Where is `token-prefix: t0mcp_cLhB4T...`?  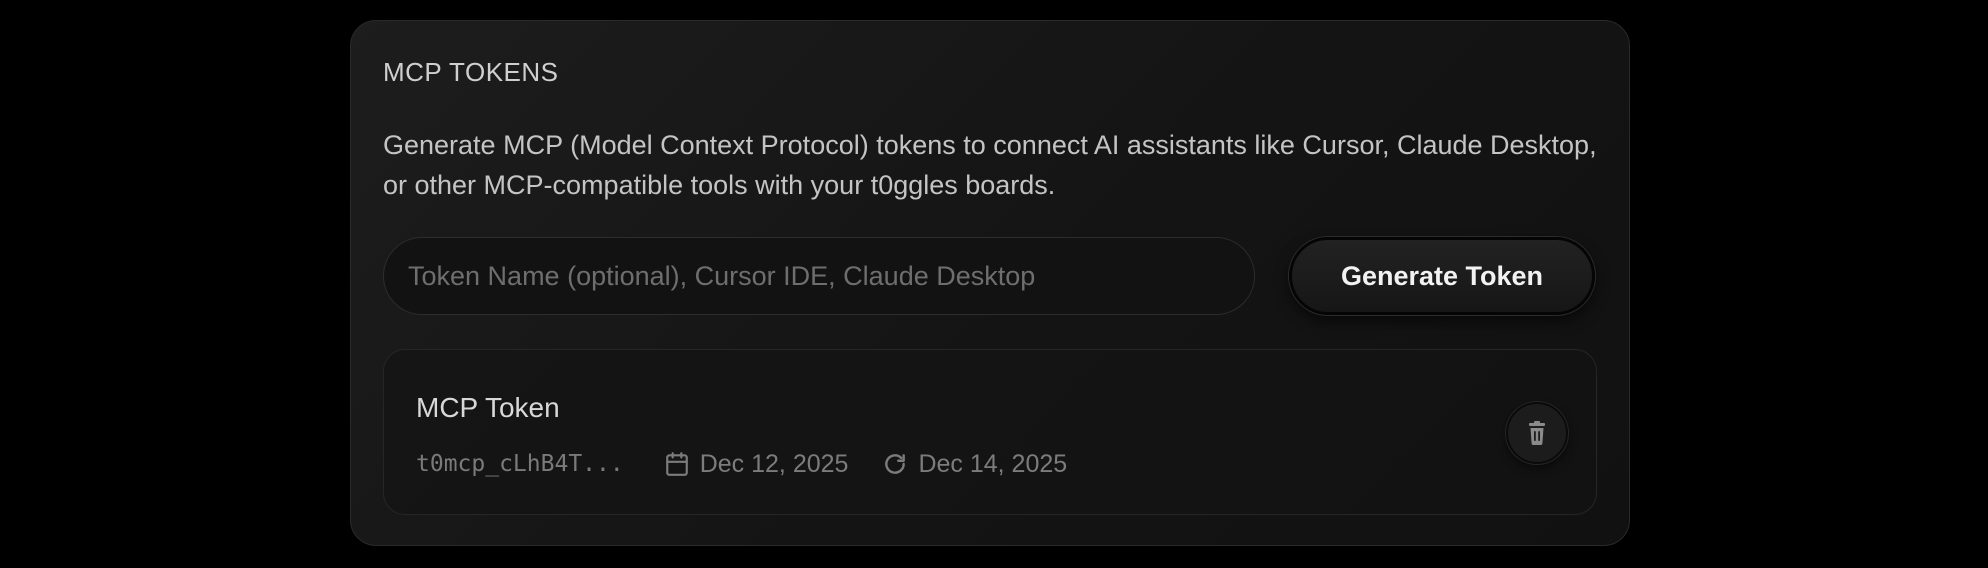 token-prefix: t0mcp_cLhB4T... is located at coordinates (520, 464).